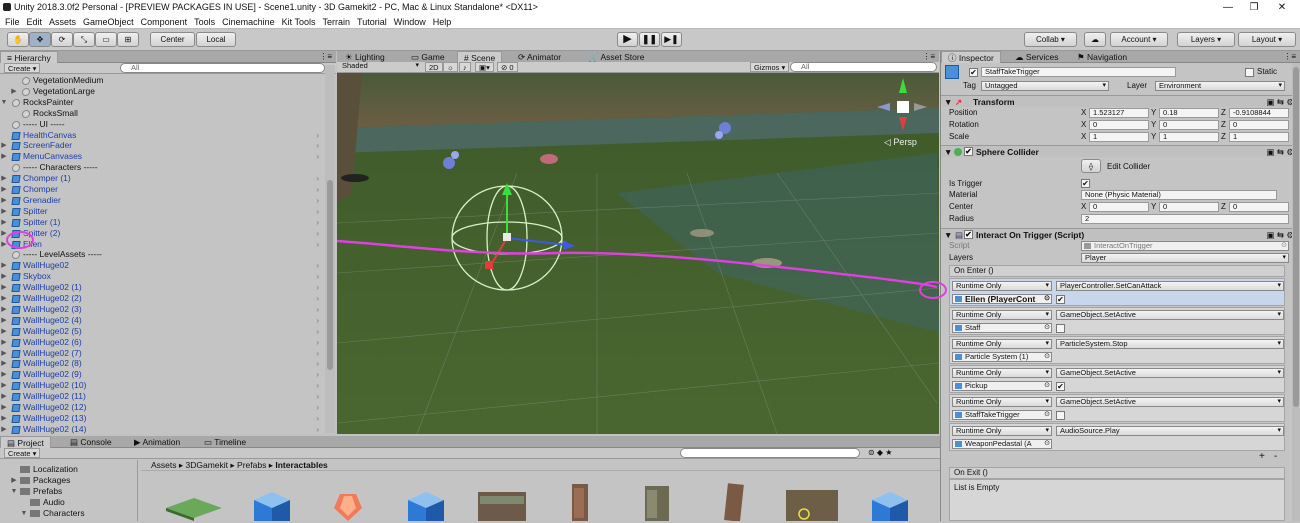  What do you see at coordinates (157, 442) in the screenshot?
I see `tab-animation: ▶ Animation` at bounding box center [157, 442].